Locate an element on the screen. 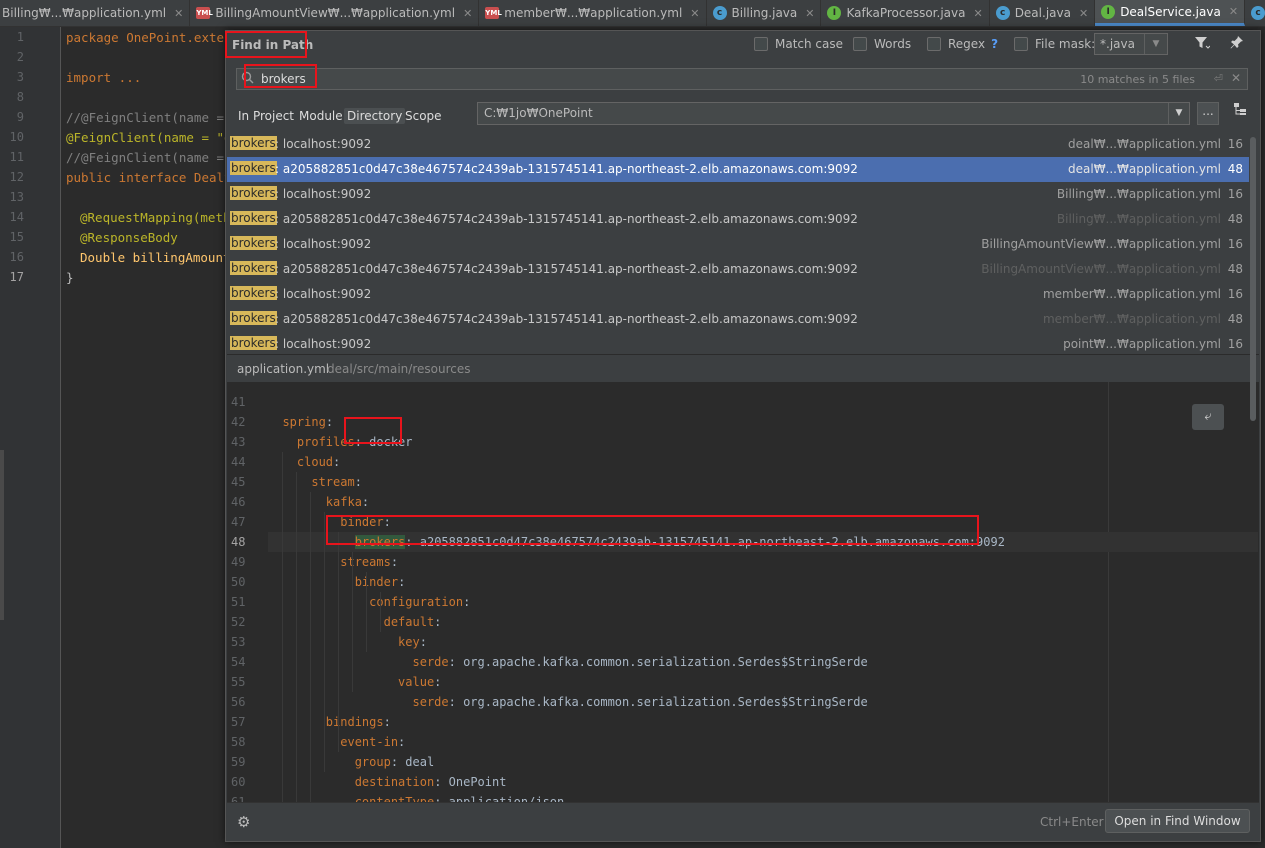  highlight-box-profile is located at coordinates (373, 430).